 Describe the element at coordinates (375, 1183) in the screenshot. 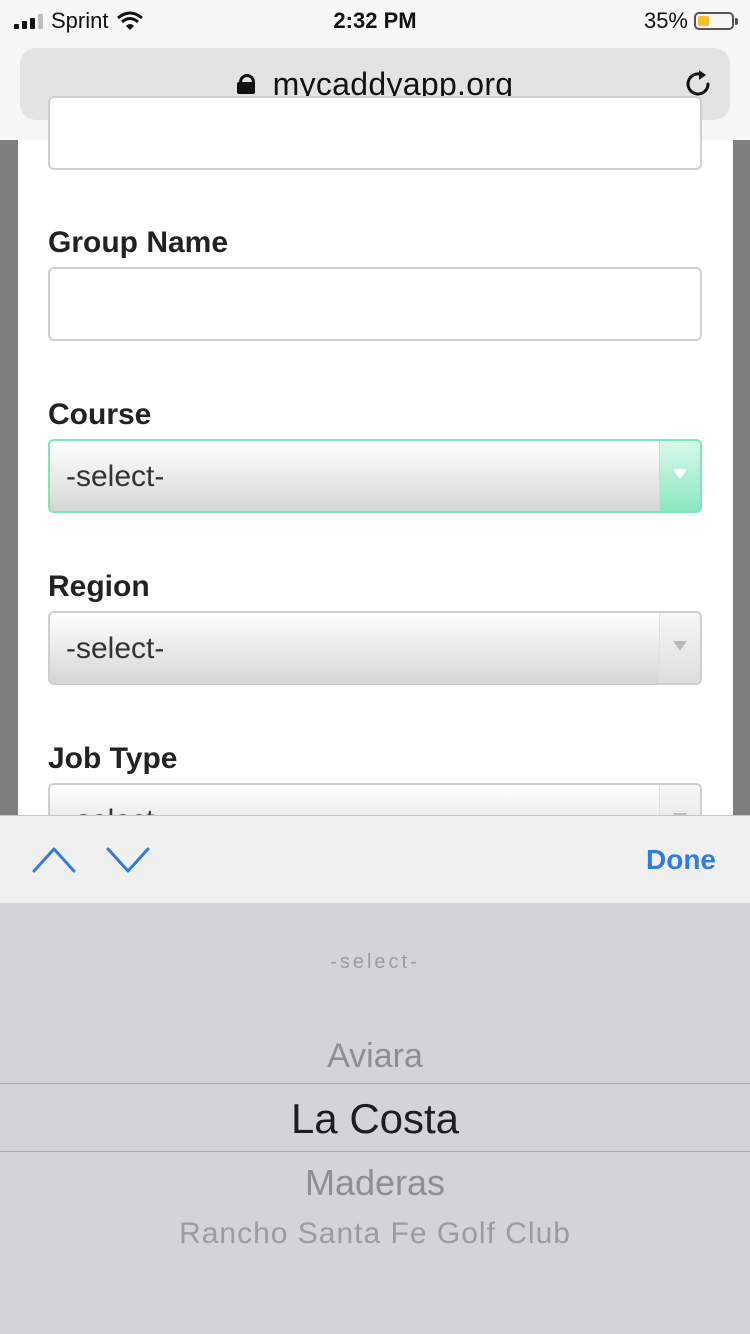

I see `picker-option: Maderas` at that location.